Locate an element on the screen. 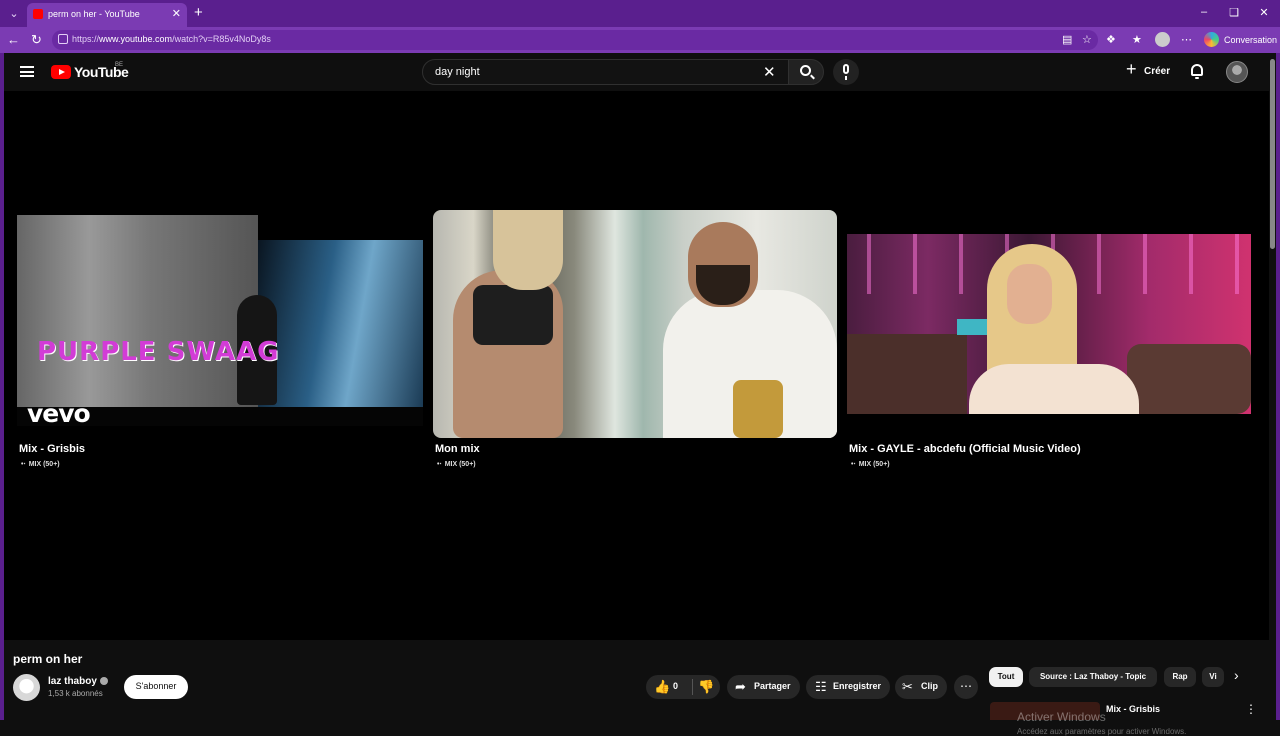 This screenshot has height=736, width=1280. share-label: Partager is located at coordinates (772, 686).